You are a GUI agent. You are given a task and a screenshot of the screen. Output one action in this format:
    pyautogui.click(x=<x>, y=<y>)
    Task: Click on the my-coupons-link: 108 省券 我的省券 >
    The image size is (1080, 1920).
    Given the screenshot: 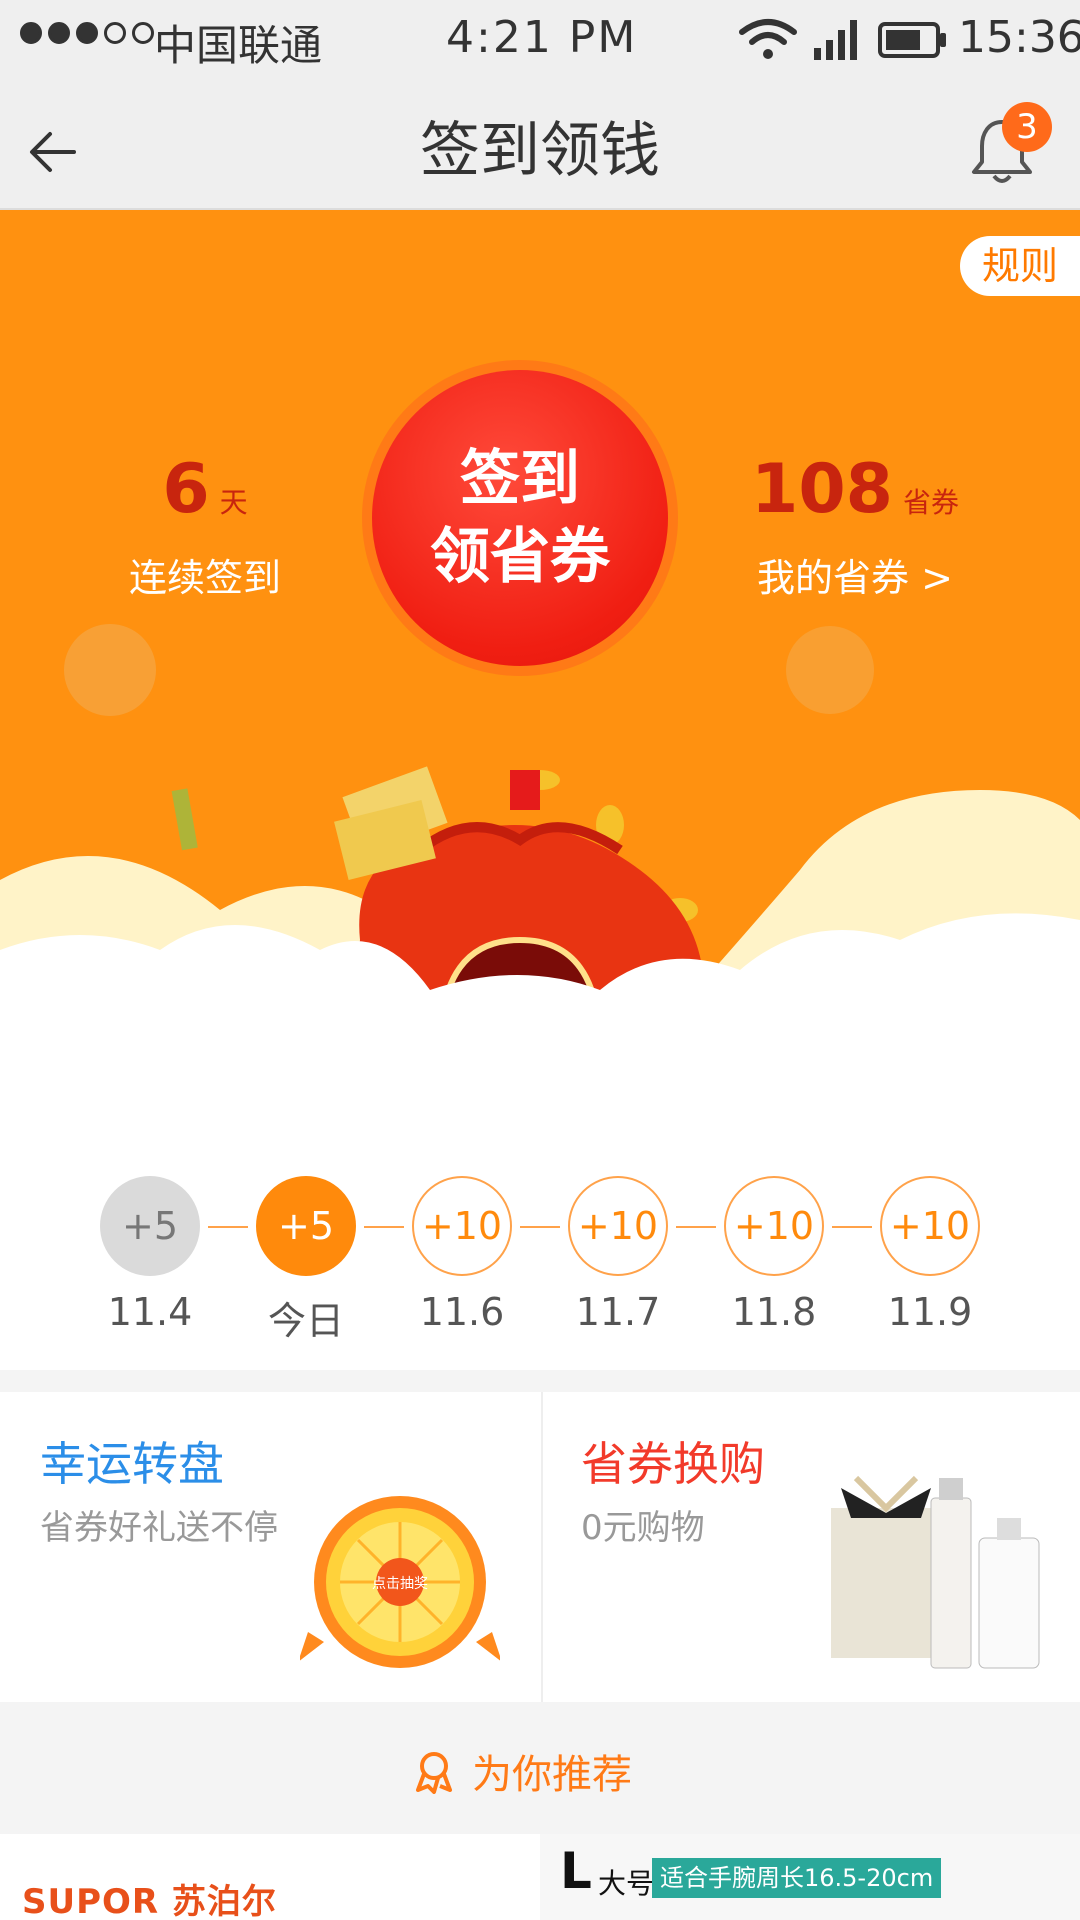 What is the action you would take?
    pyautogui.click(x=855, y=526)
    